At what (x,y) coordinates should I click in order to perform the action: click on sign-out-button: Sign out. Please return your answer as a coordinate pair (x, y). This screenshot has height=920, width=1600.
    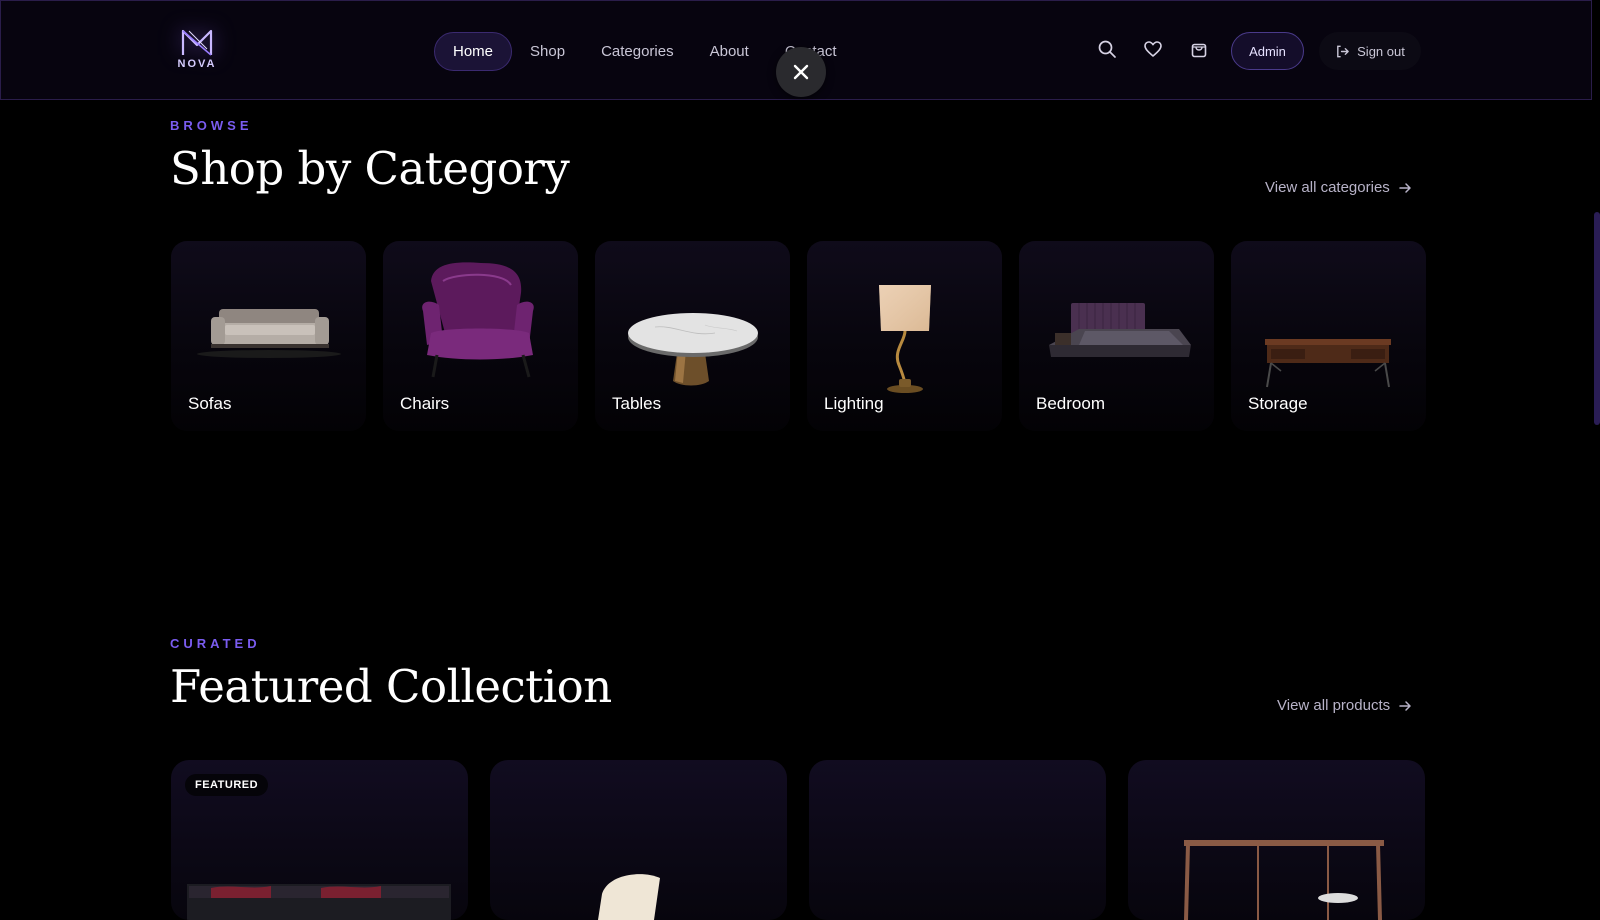
    Looking at the image, I should click on (1370, 51).